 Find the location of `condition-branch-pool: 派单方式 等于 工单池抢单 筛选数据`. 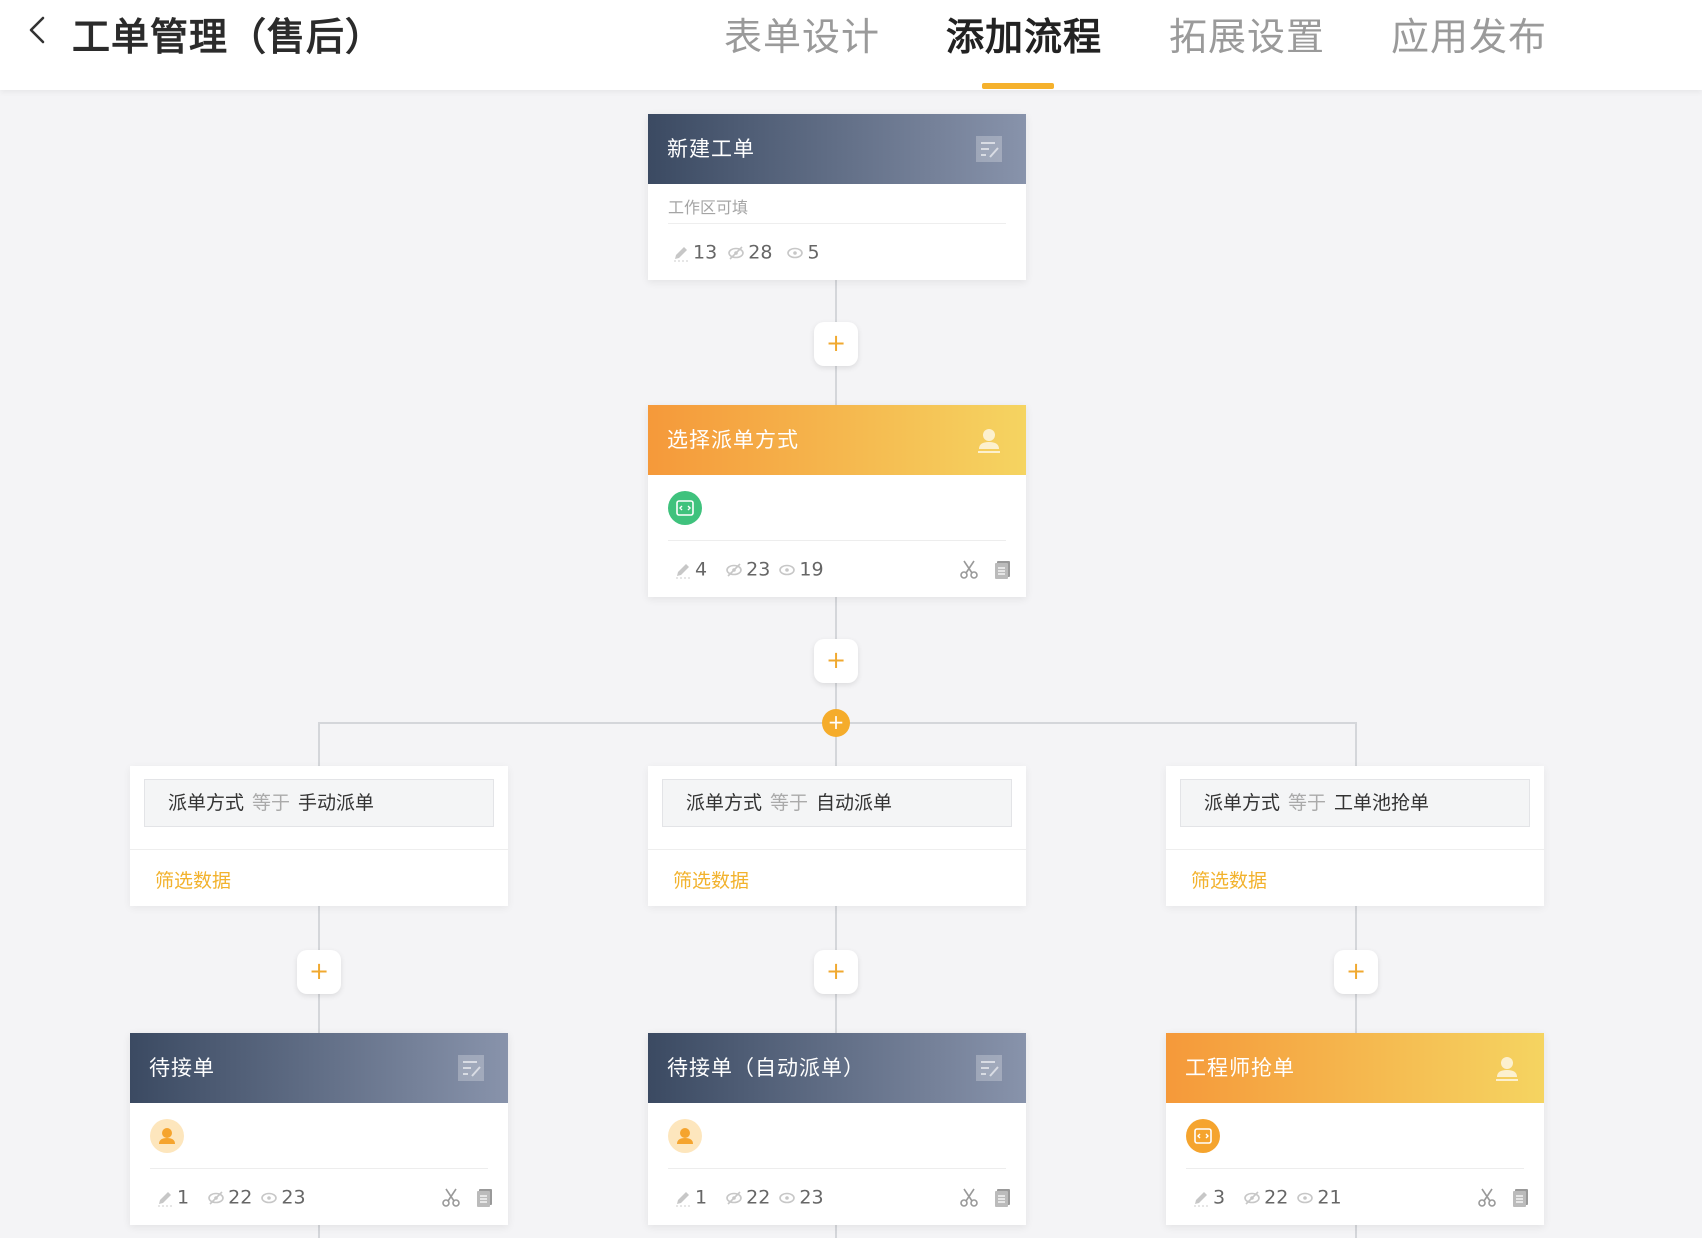

condition-branch-pool: 派单方式 等于 工单池抢单 筛选数据 is located at coordinates (1355, 836).